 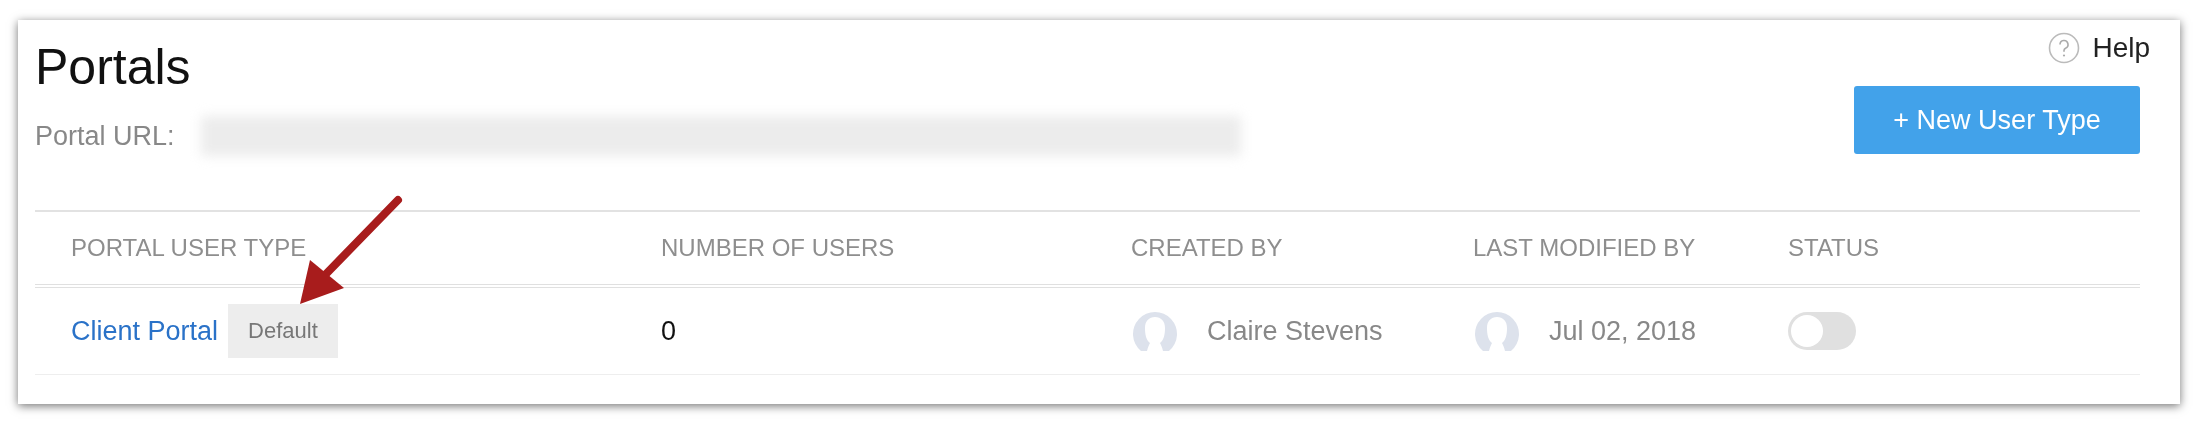 I want to click on portal-name-link: Client Portal, so click(x=145, y=331).